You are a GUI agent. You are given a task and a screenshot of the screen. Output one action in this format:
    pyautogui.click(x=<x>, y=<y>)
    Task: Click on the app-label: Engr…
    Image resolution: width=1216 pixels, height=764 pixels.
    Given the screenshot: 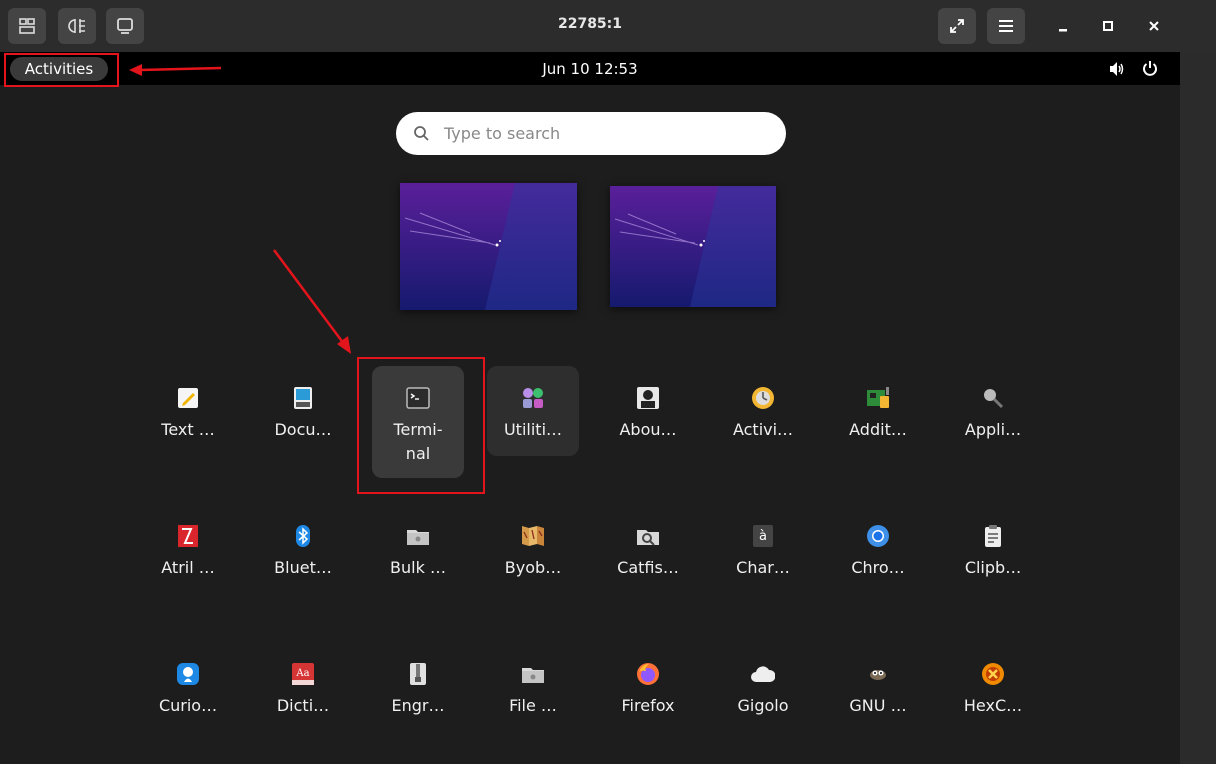 What is the action you would take?
    pyautogui.click(x=418, y=705)
    